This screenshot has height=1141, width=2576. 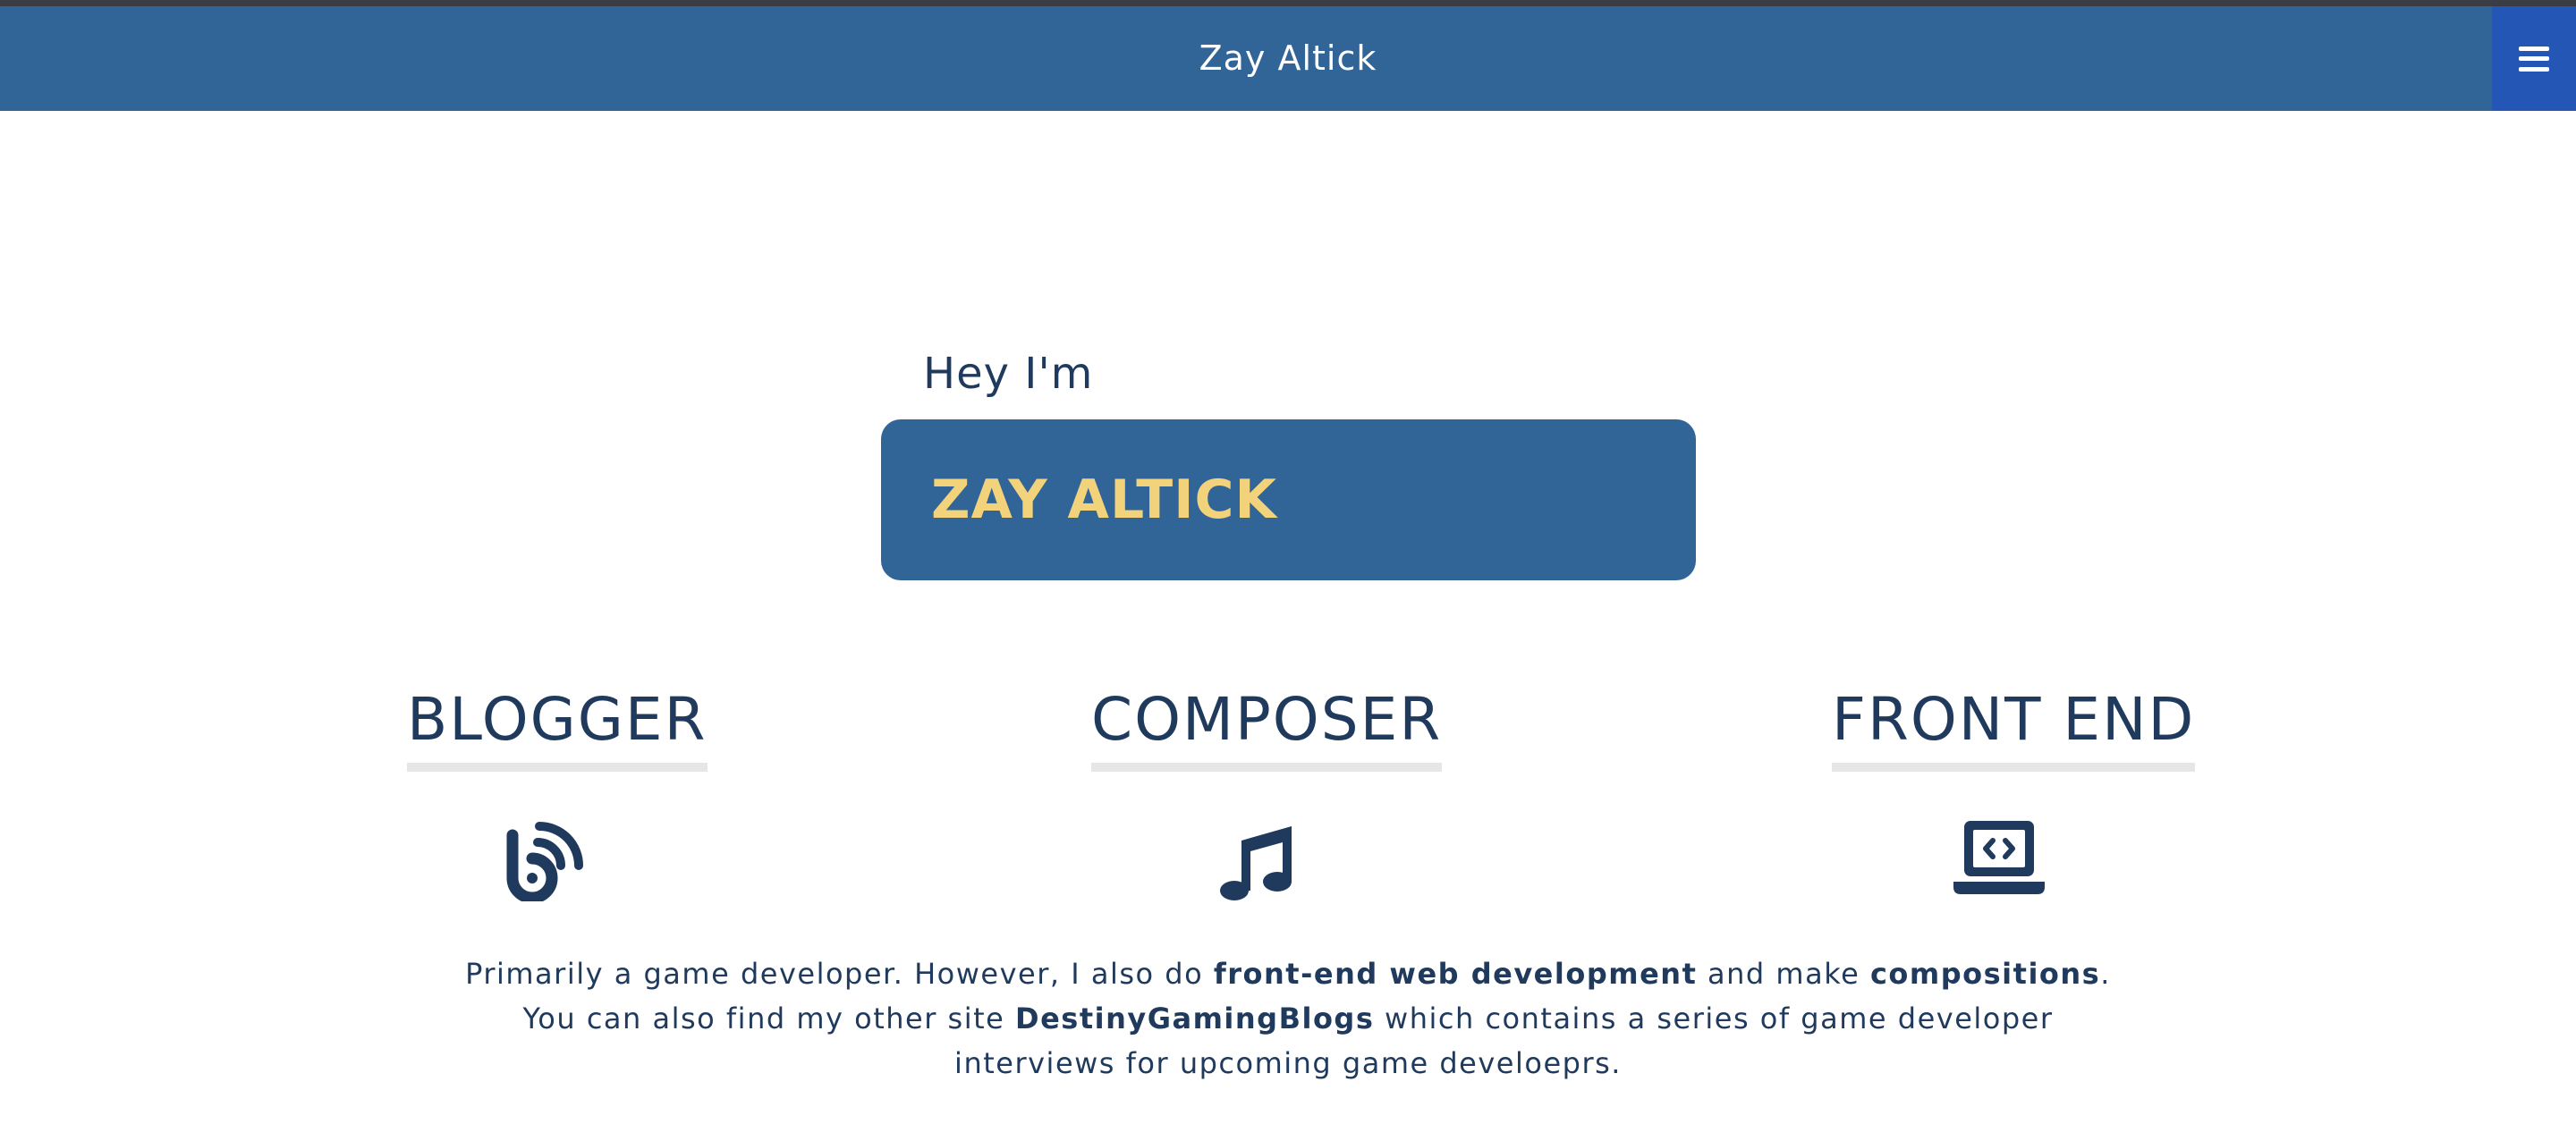 I want to click on blog-icon, so click(x=544, y=862).